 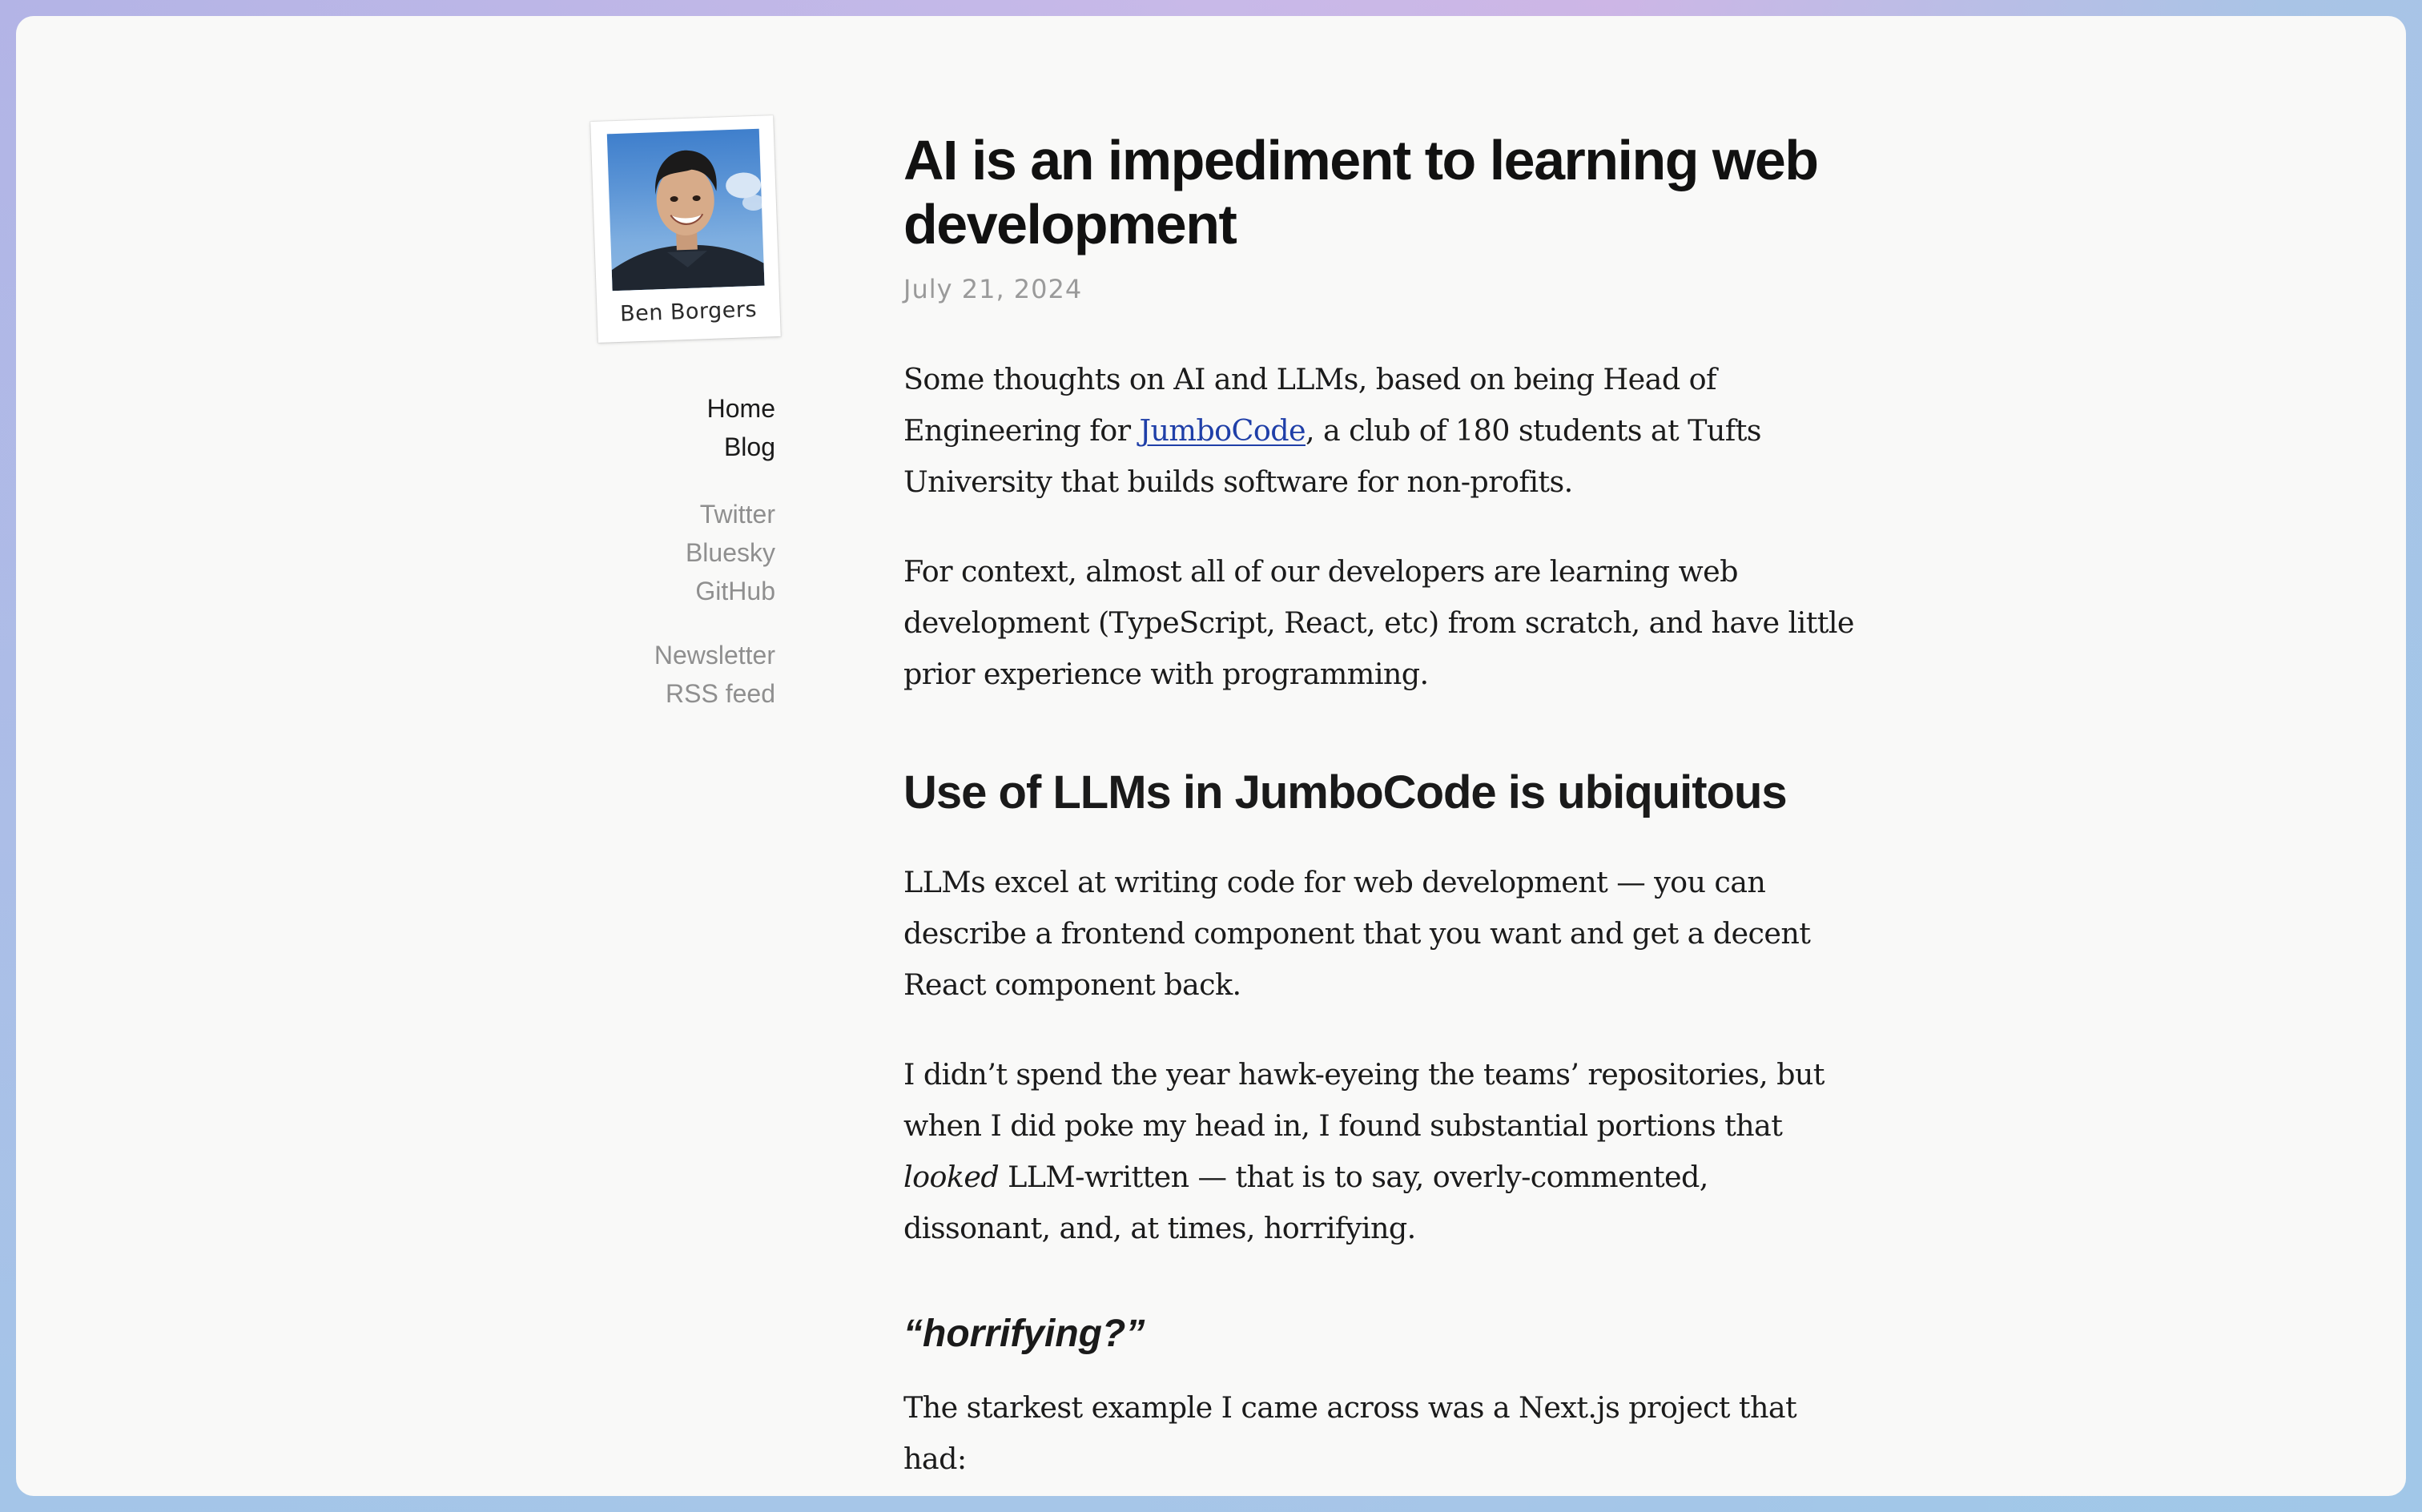 What do you see at coordinates (1223, 430) in the screenshot?
I see `jumbocode-link: JumboCode` at bounding box center [1223, 430].